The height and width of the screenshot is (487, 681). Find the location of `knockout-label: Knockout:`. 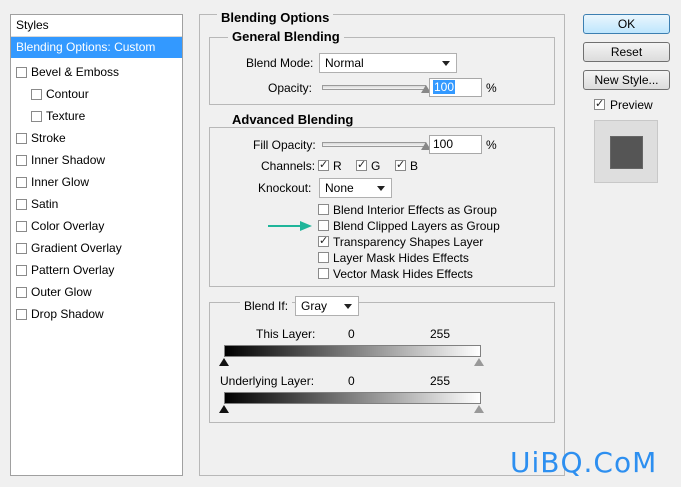

knockout-label: Knockout: is located at coordinates (285, 188).